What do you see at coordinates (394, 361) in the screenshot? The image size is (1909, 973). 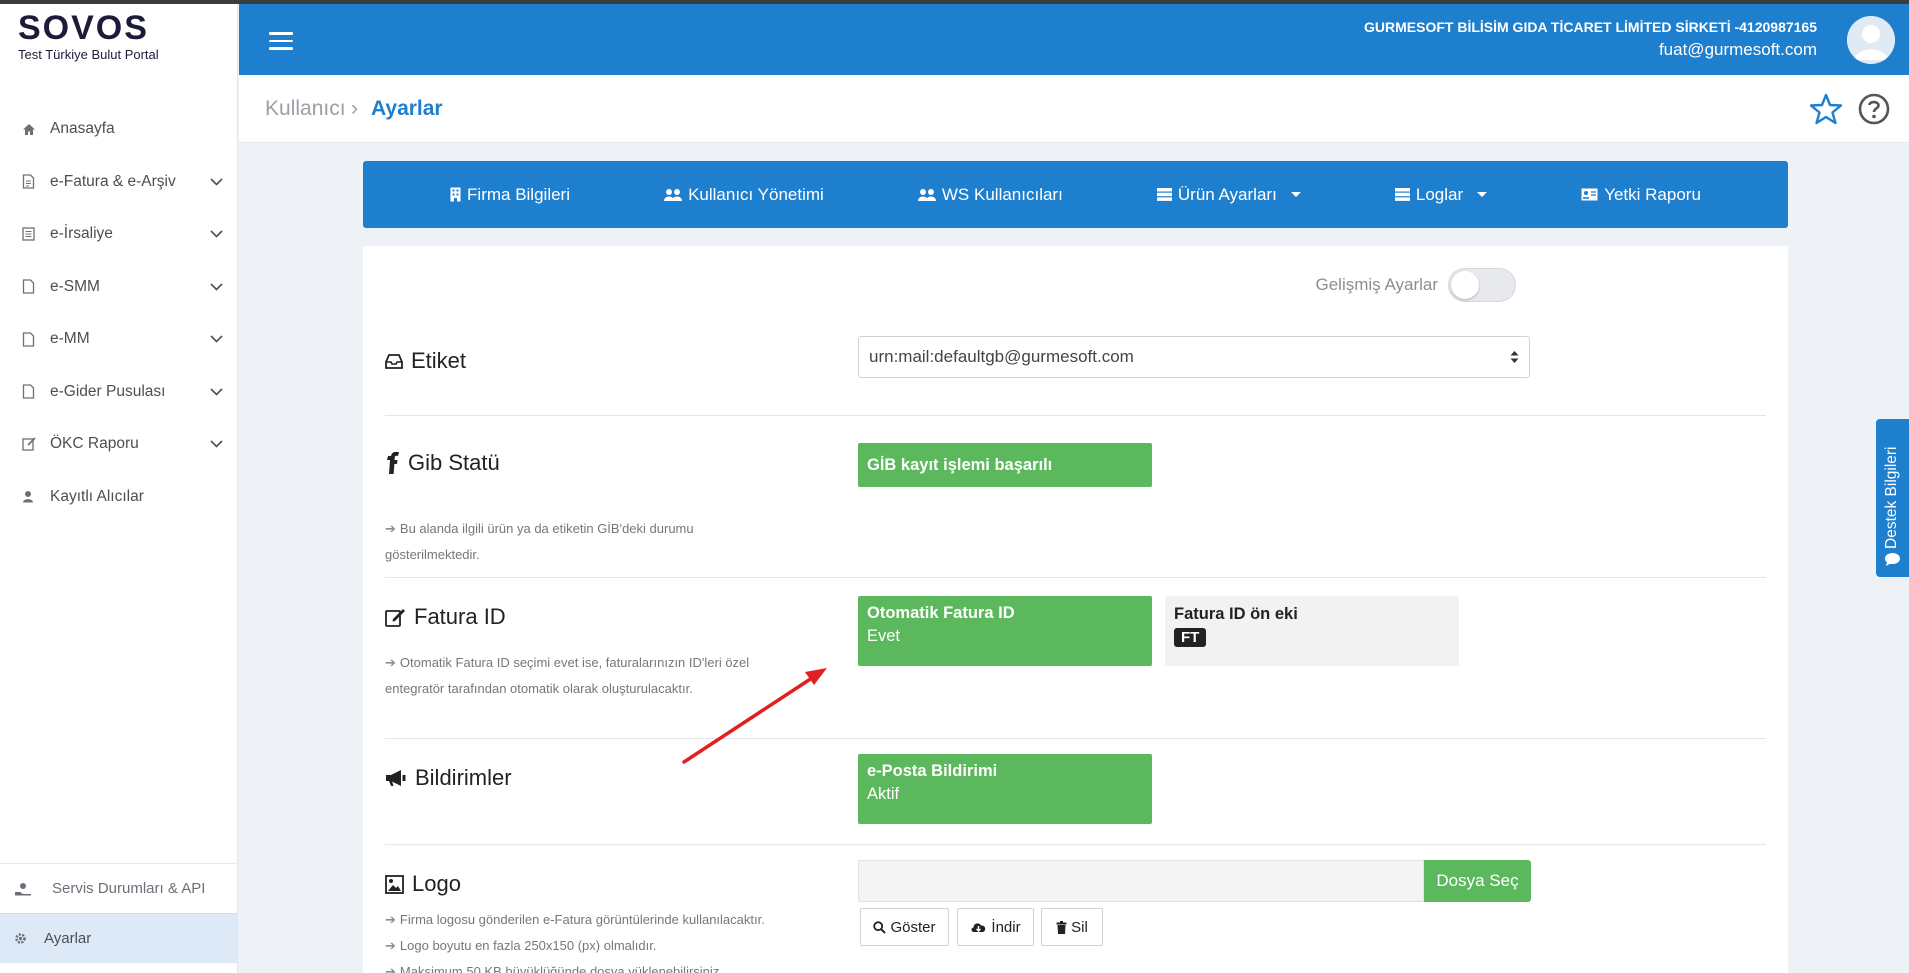 I see `inbox-icon` at bounding box center [394, 361].